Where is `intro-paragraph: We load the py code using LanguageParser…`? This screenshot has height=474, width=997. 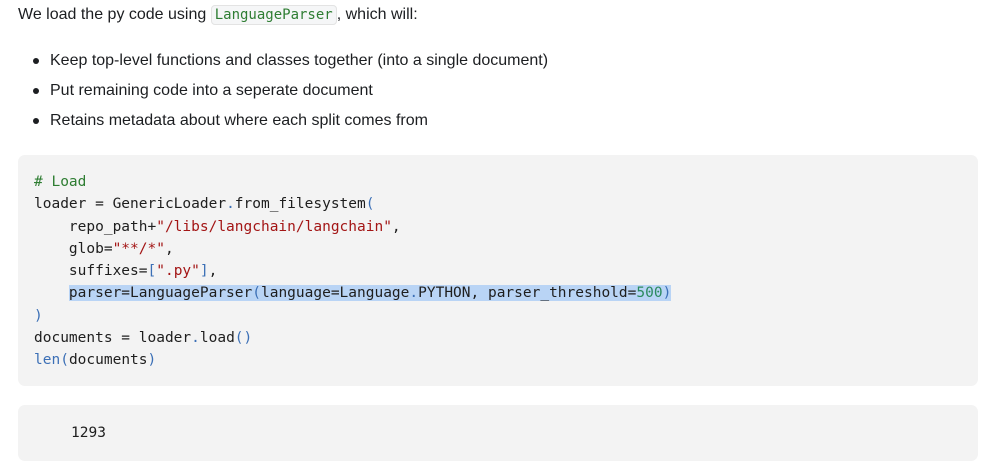
intro-paragraph: We load the py code using LanguageParser… is located at coordinates (218, 15).